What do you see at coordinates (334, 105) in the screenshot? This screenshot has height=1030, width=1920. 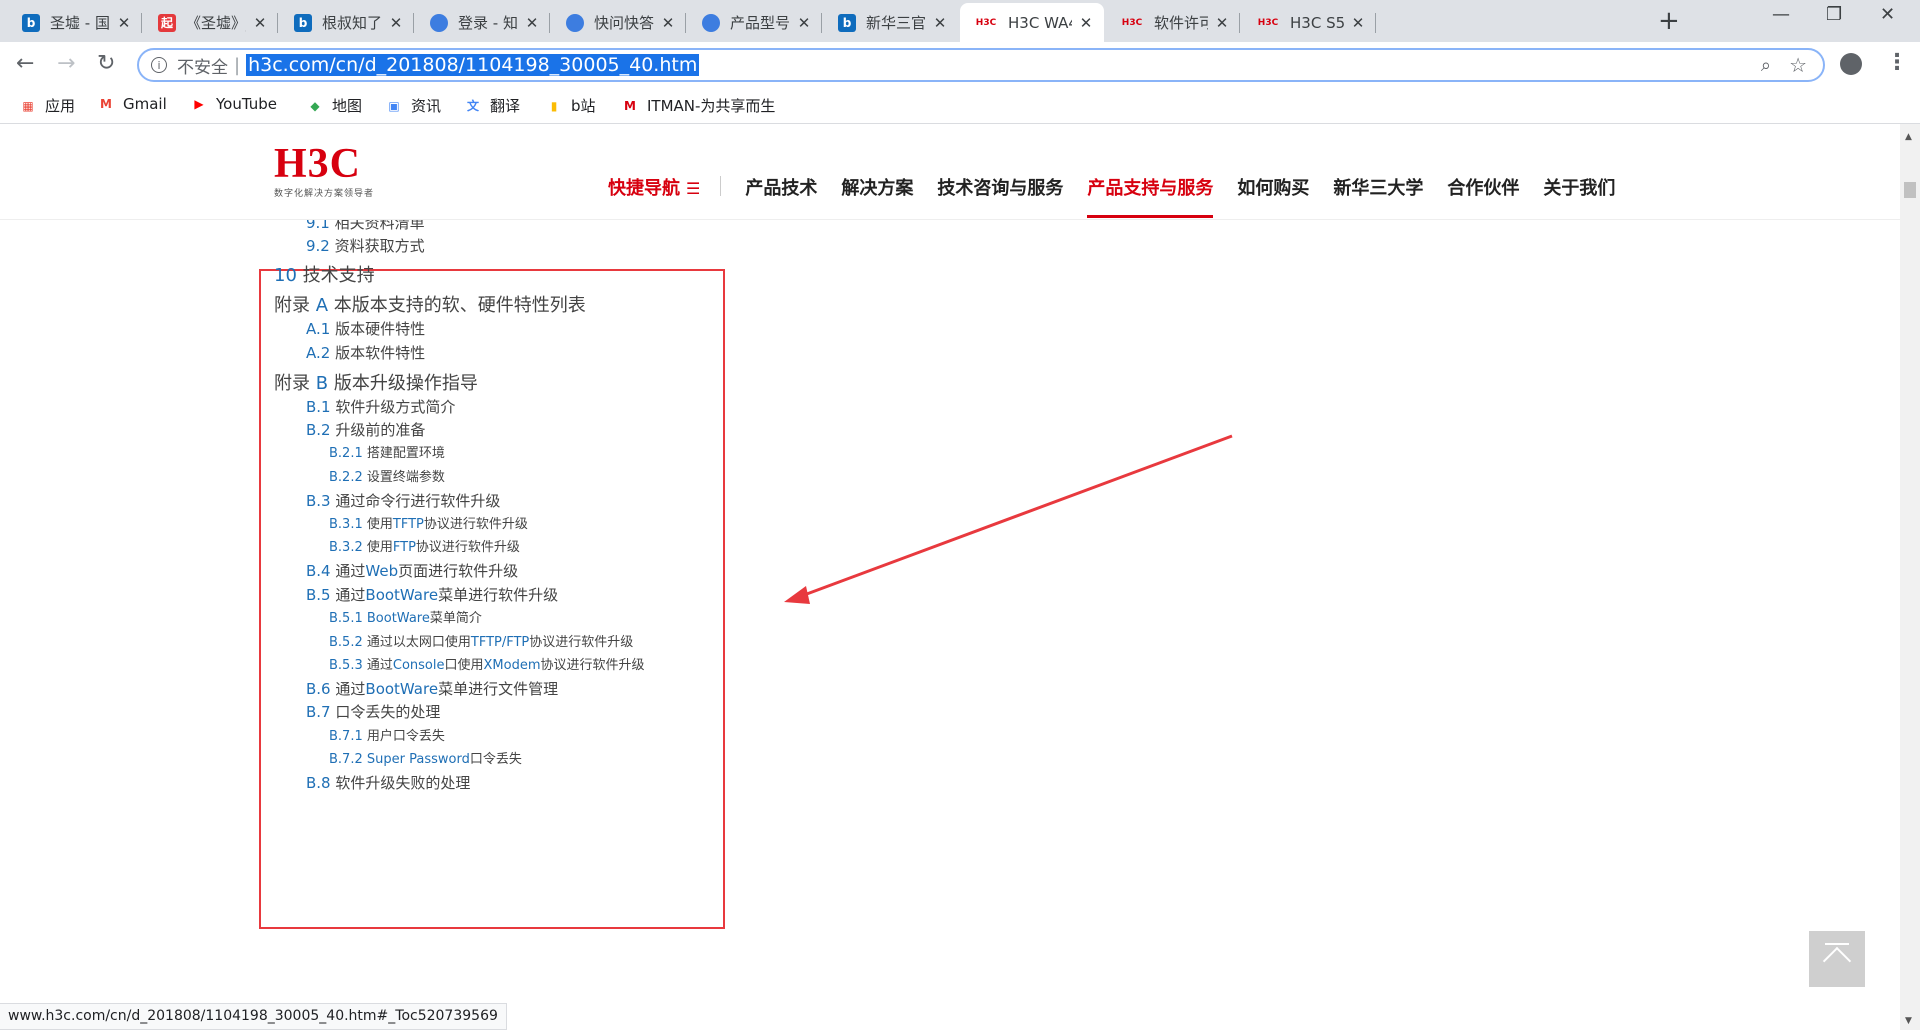 I see `bookmark-item: ◆ 地图` at bounding box center [334, 105].